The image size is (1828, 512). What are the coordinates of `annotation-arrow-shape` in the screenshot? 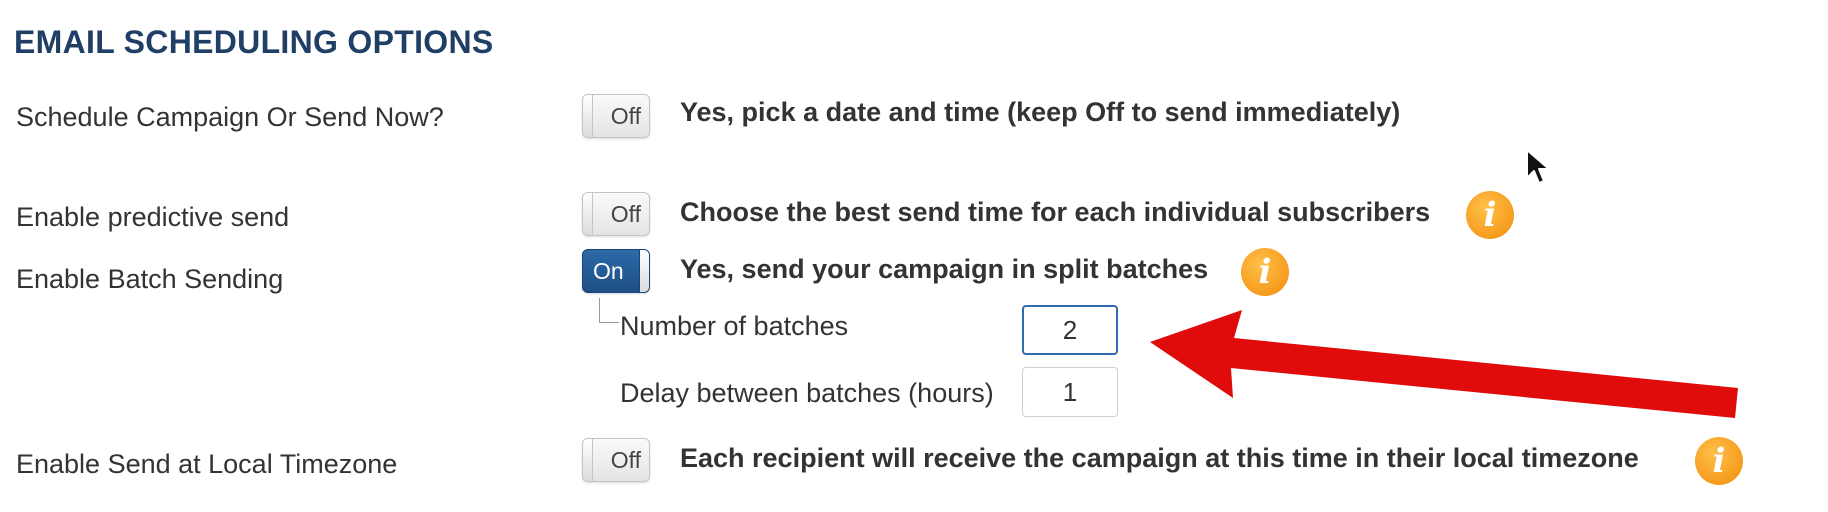 It's located at (1444, 364).